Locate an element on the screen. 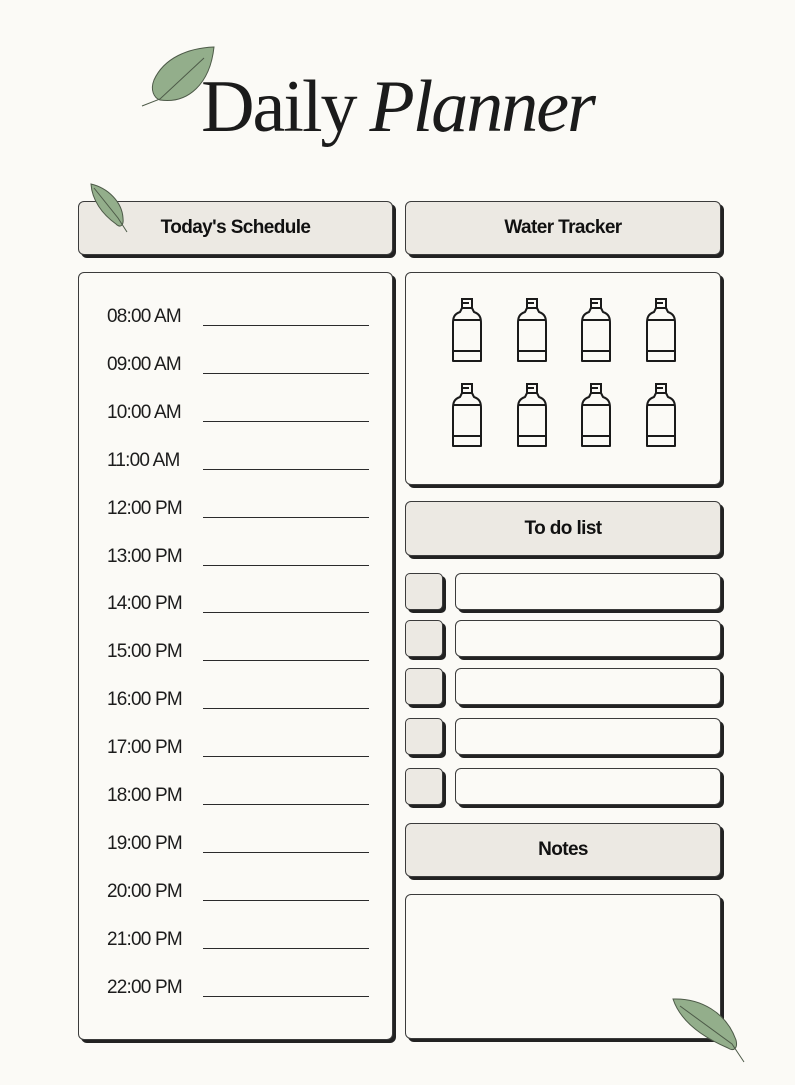 The width and height of the screenshot is (795, 1085). todo-header-label: To do list is located at coordinates (563, 528).